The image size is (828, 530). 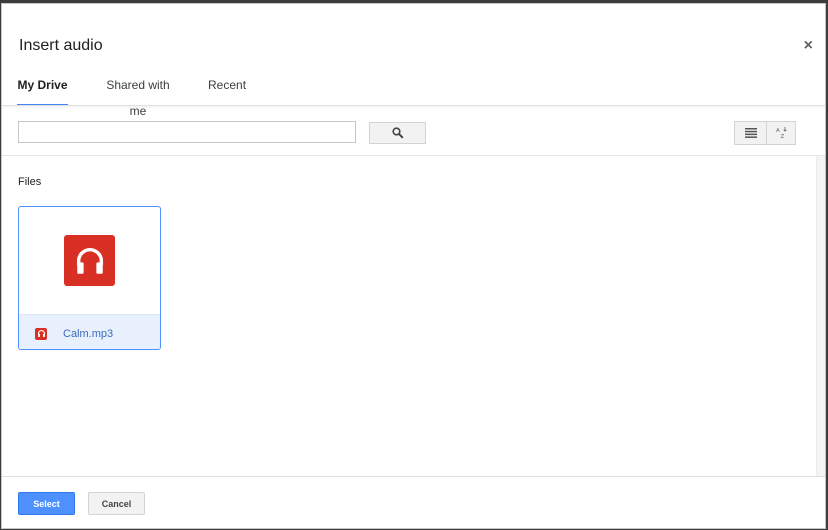 I want to click on file-name: Calm.mp3, so click(x=88, y=333).